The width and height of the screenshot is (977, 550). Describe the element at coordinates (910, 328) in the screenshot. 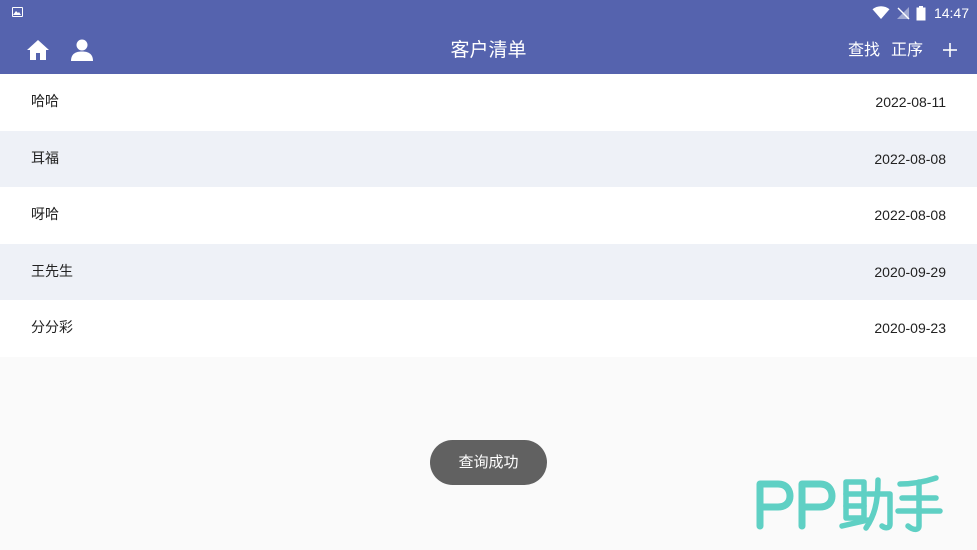

I see `customer-date: 2020-09-23` at that location.